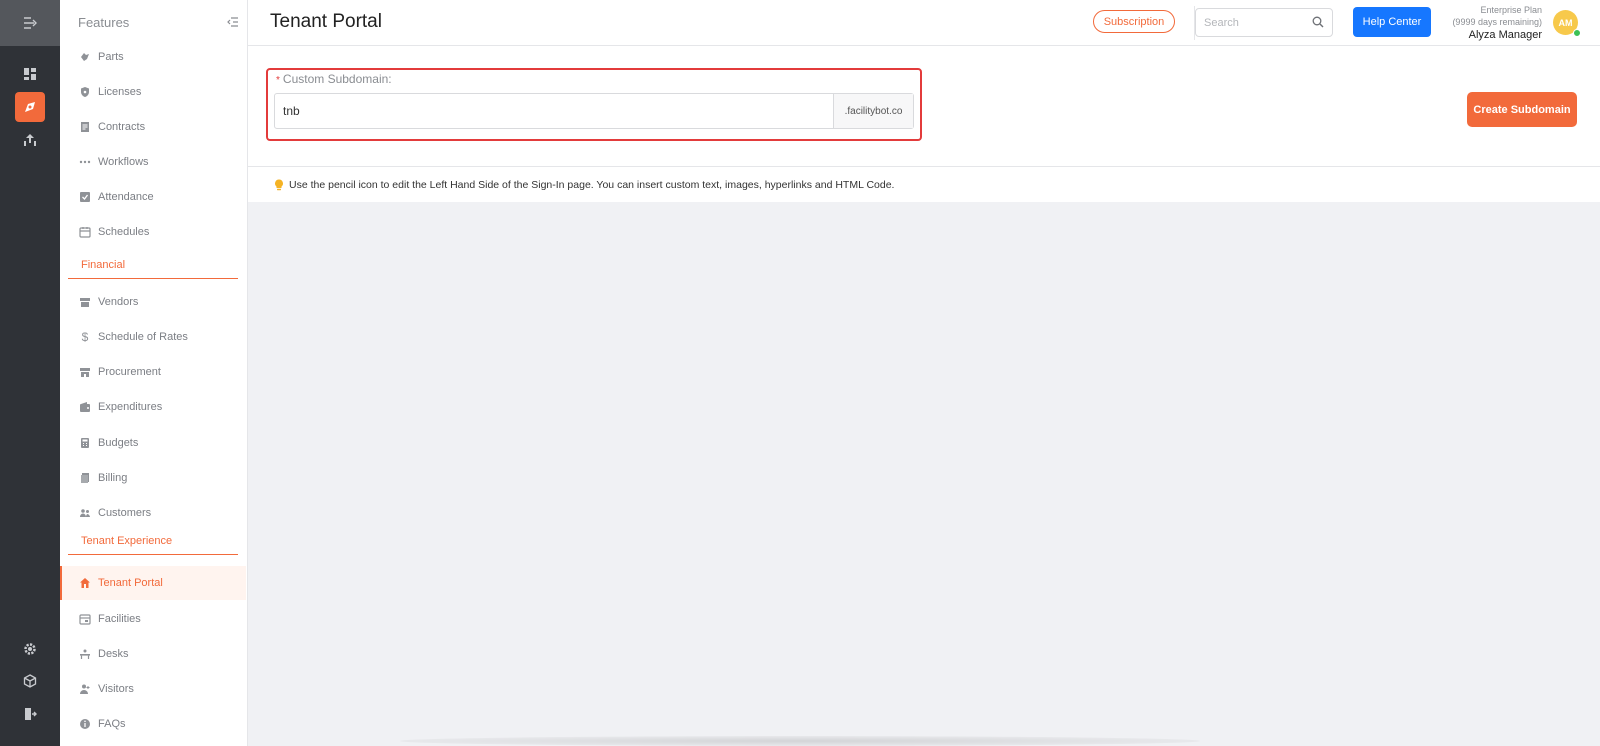  What do you see at coordinates (124, 232) in the screenshot?
I see `sidebar-item-label: Schedules` at bounding box center [124, 232].